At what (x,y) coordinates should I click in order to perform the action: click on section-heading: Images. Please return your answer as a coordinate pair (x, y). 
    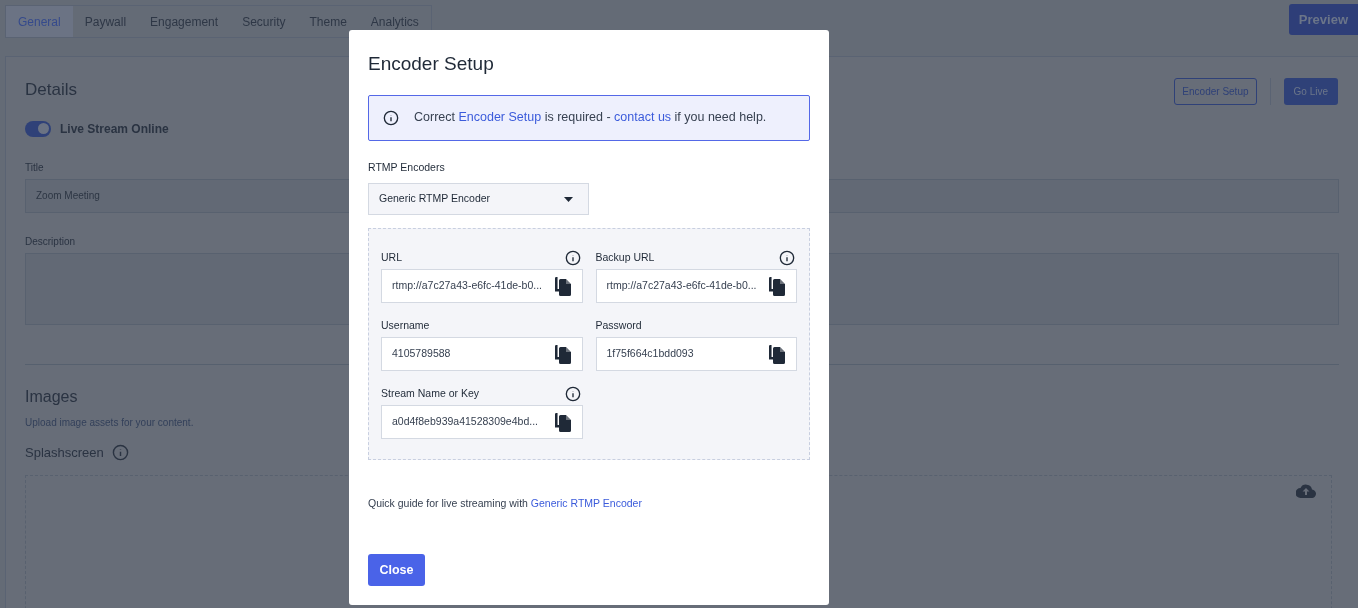
    Looking at the image, I should click on (51, 396).